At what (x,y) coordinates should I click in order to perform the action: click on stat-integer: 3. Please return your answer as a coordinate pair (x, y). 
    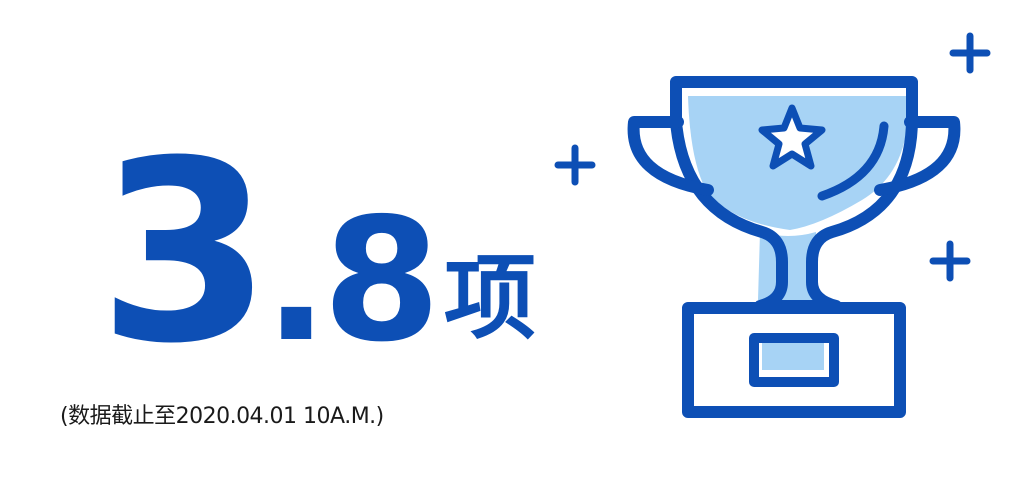
    Looking at the image, I should click on (185, 252).